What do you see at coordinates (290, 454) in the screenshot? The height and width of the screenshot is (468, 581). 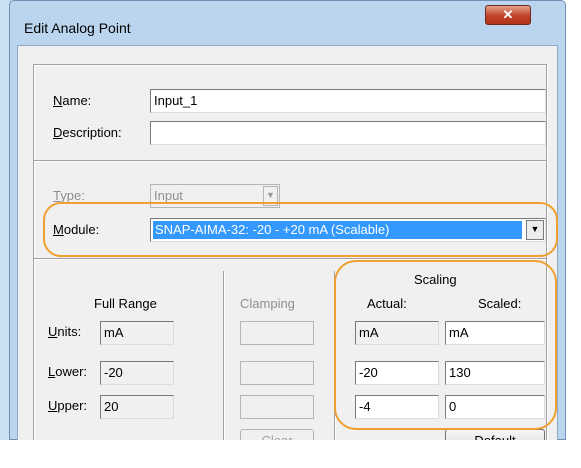 I see `background-area` at bounding box center [290, 454].